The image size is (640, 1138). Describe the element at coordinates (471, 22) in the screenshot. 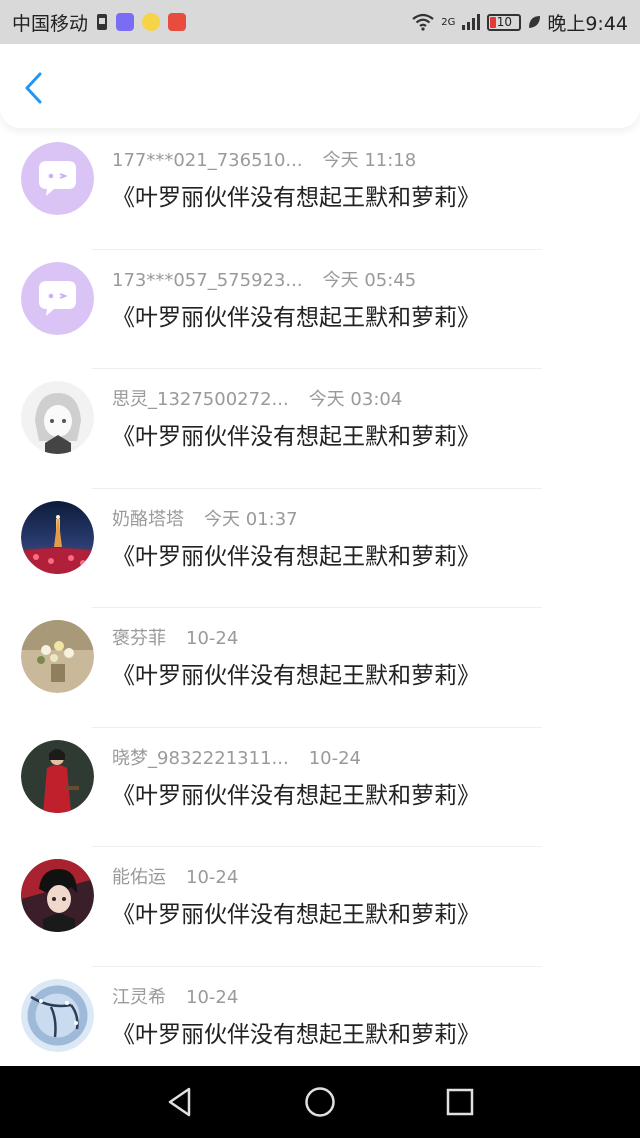

I see `signal-icon` at that location.